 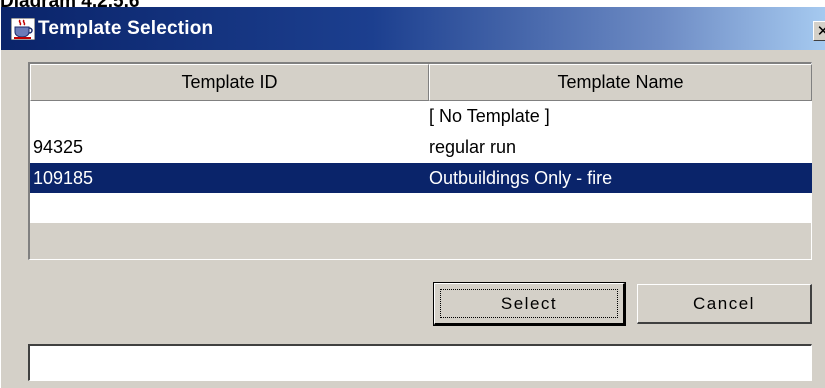 I want to click on cancel-button: Cancel, so click(x=724, y=304).